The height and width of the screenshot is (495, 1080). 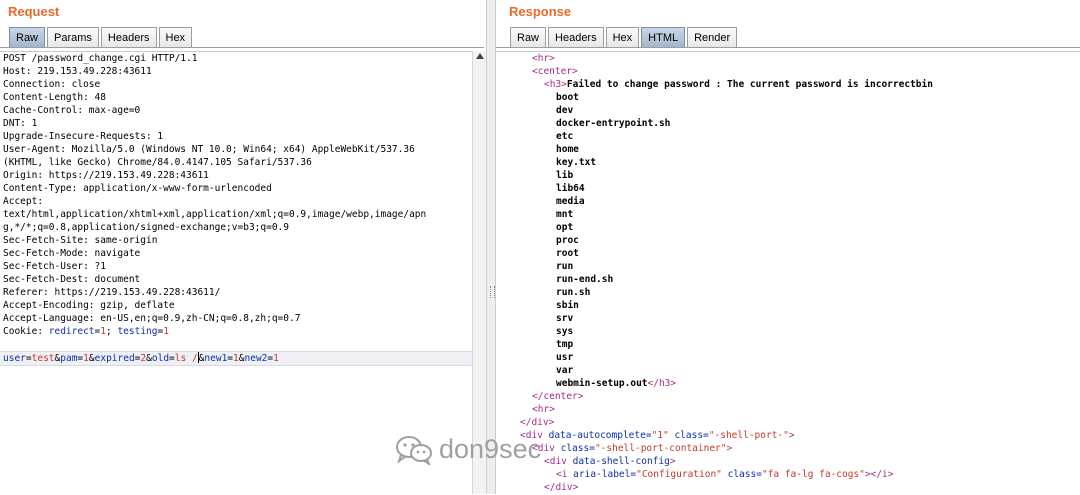 I want to click on response-text: sbin, so click(x=567, y=305).